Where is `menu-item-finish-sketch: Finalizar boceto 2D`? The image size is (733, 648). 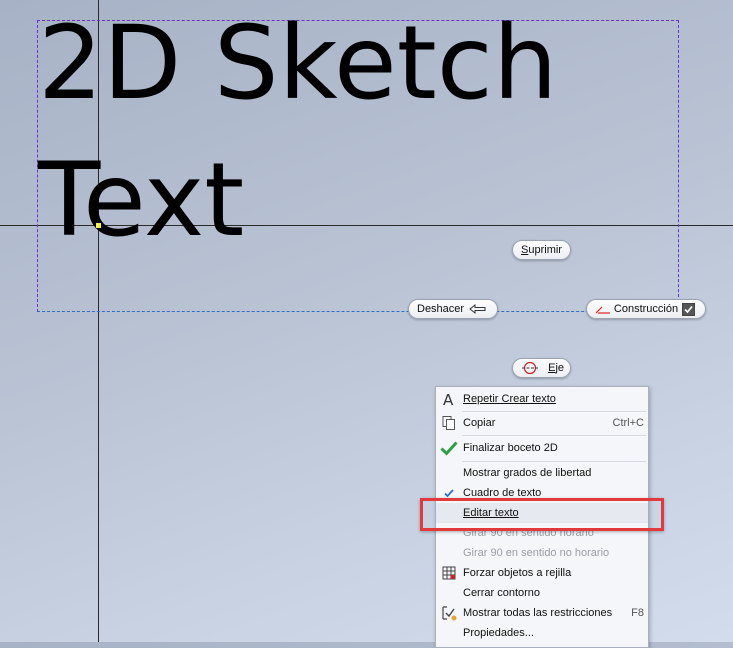 menu-item-finish-sketch: Finalizar boceto 2D is located at coordinates (542, 448).